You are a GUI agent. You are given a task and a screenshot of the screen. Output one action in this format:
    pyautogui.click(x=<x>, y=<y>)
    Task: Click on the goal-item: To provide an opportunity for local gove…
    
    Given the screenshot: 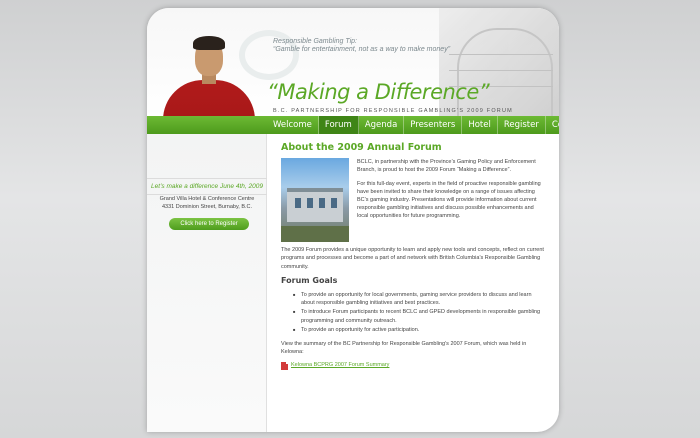 What is the action you would take?
    pyautogui.click(x=419, y=299)
    